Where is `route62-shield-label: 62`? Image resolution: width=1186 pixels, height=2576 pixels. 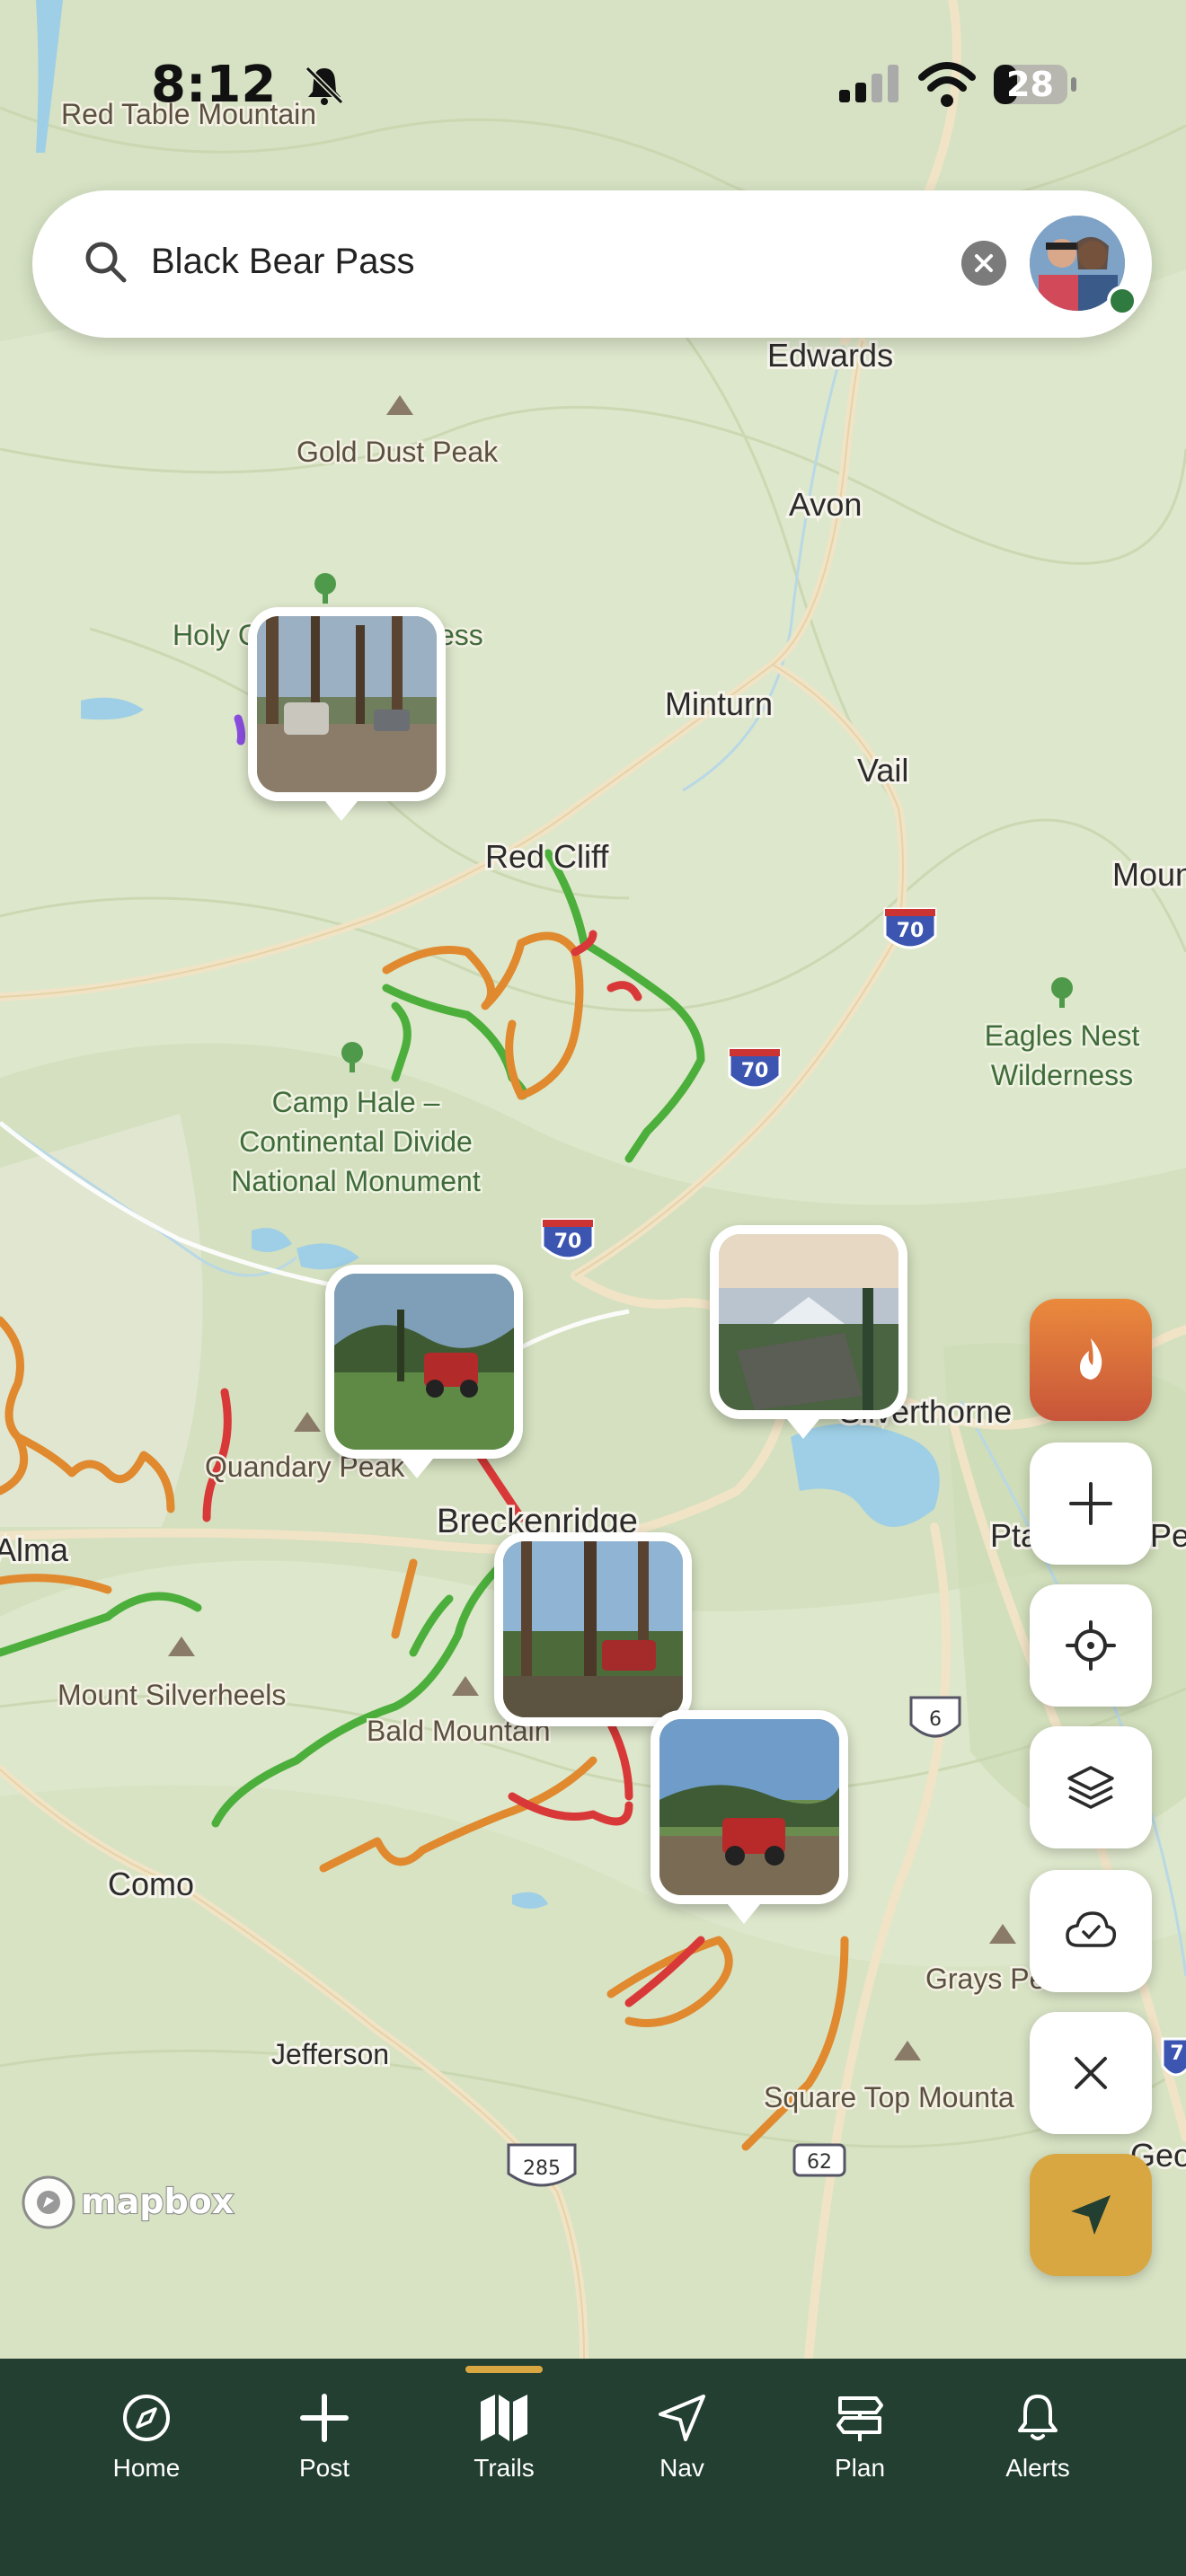 route62-shield-label: 62 is located at coordinates (819, 2162).